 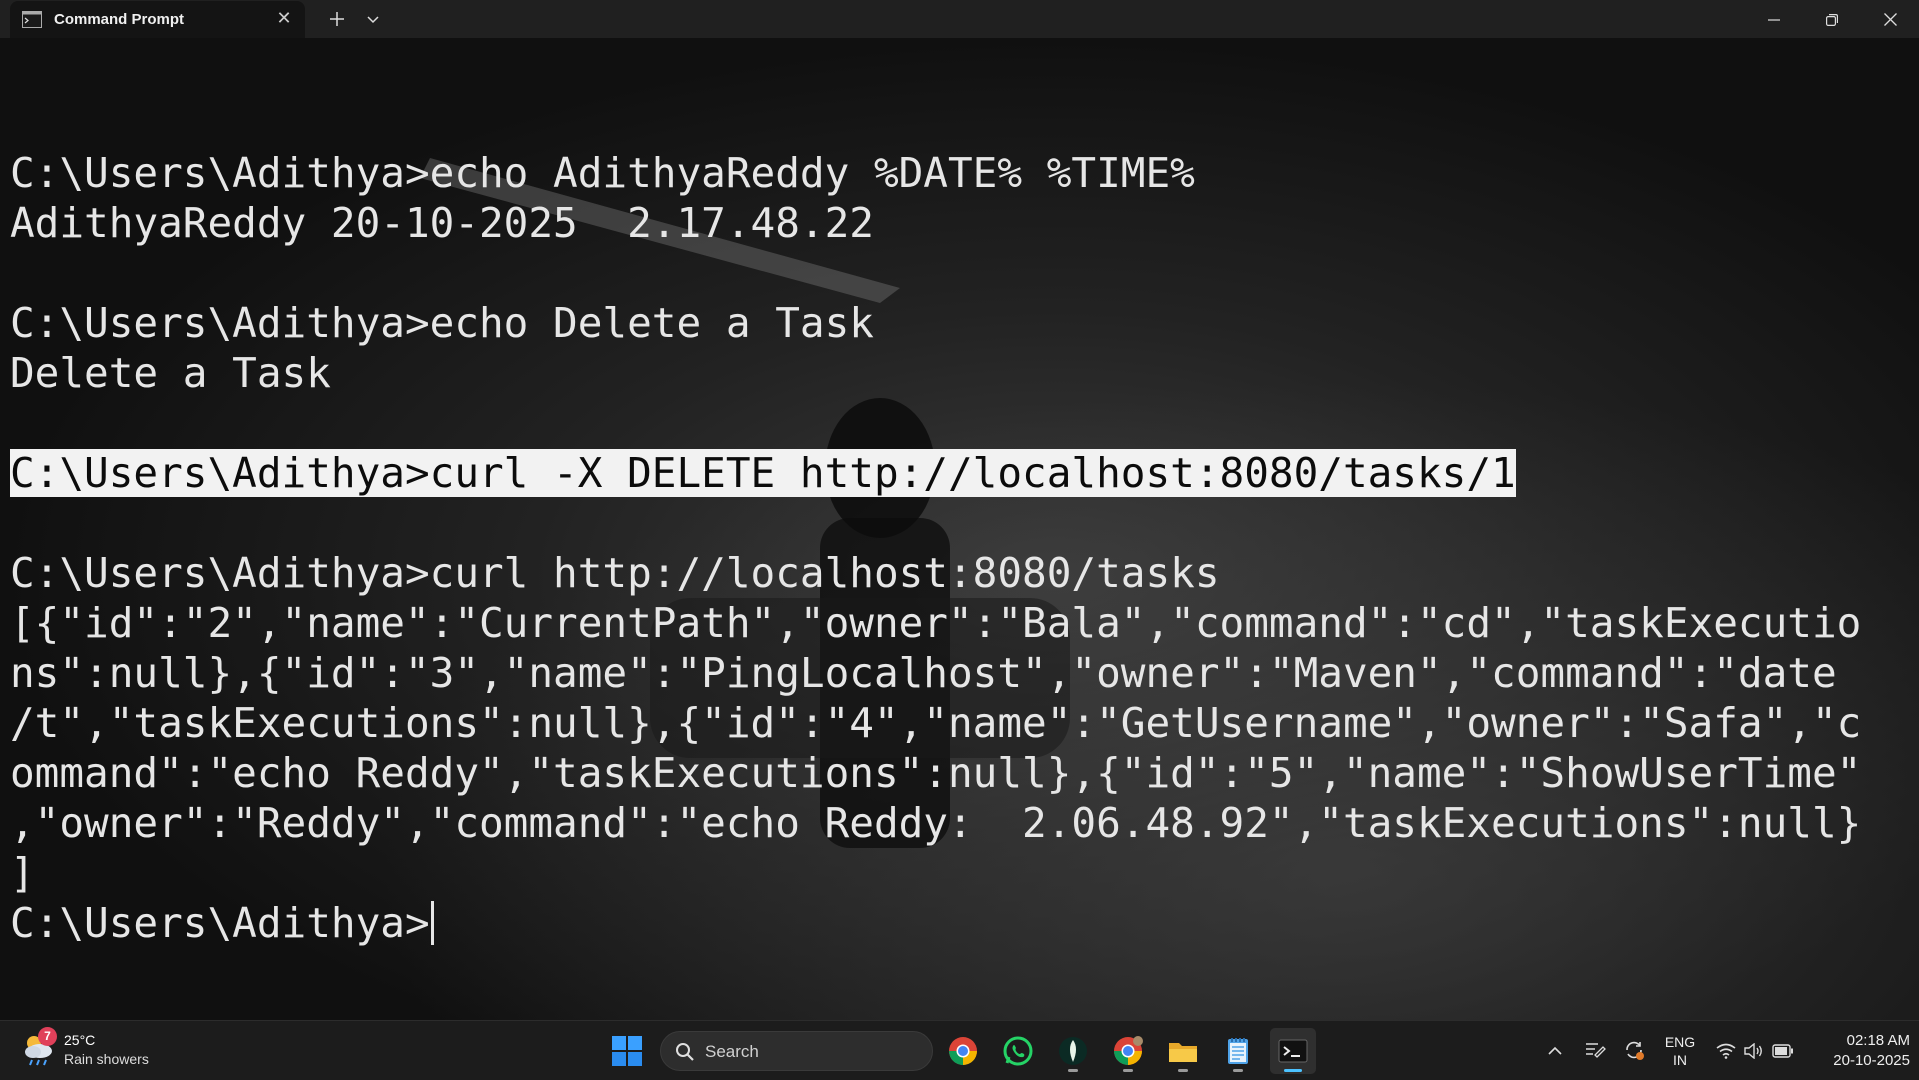 I want to click on plus-icon, so click(x=337, y=19).